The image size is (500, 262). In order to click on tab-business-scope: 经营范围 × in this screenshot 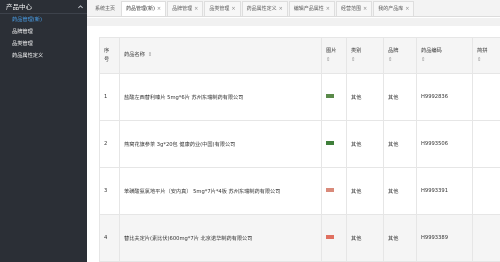, I will do `click(354, 8)`.